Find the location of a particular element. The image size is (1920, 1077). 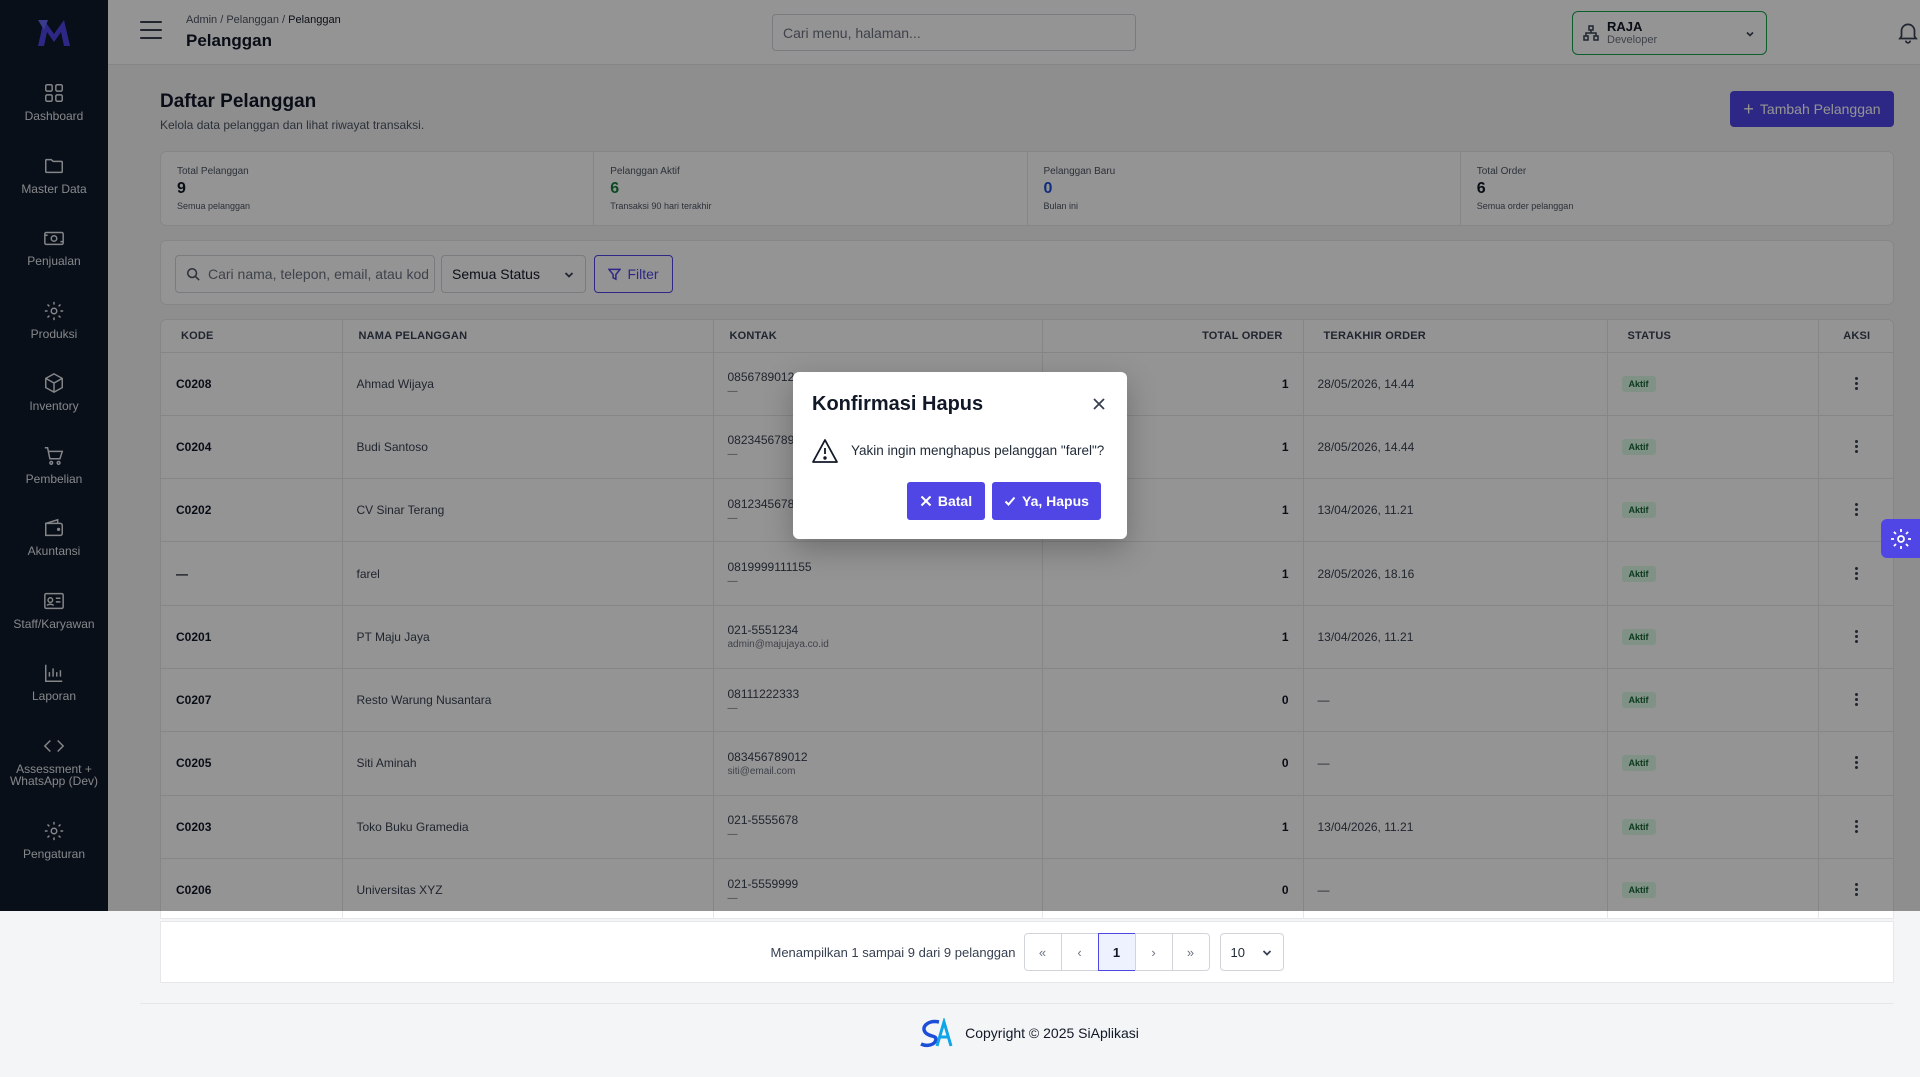

settings-float-button is located at coordinates (1900, 538).